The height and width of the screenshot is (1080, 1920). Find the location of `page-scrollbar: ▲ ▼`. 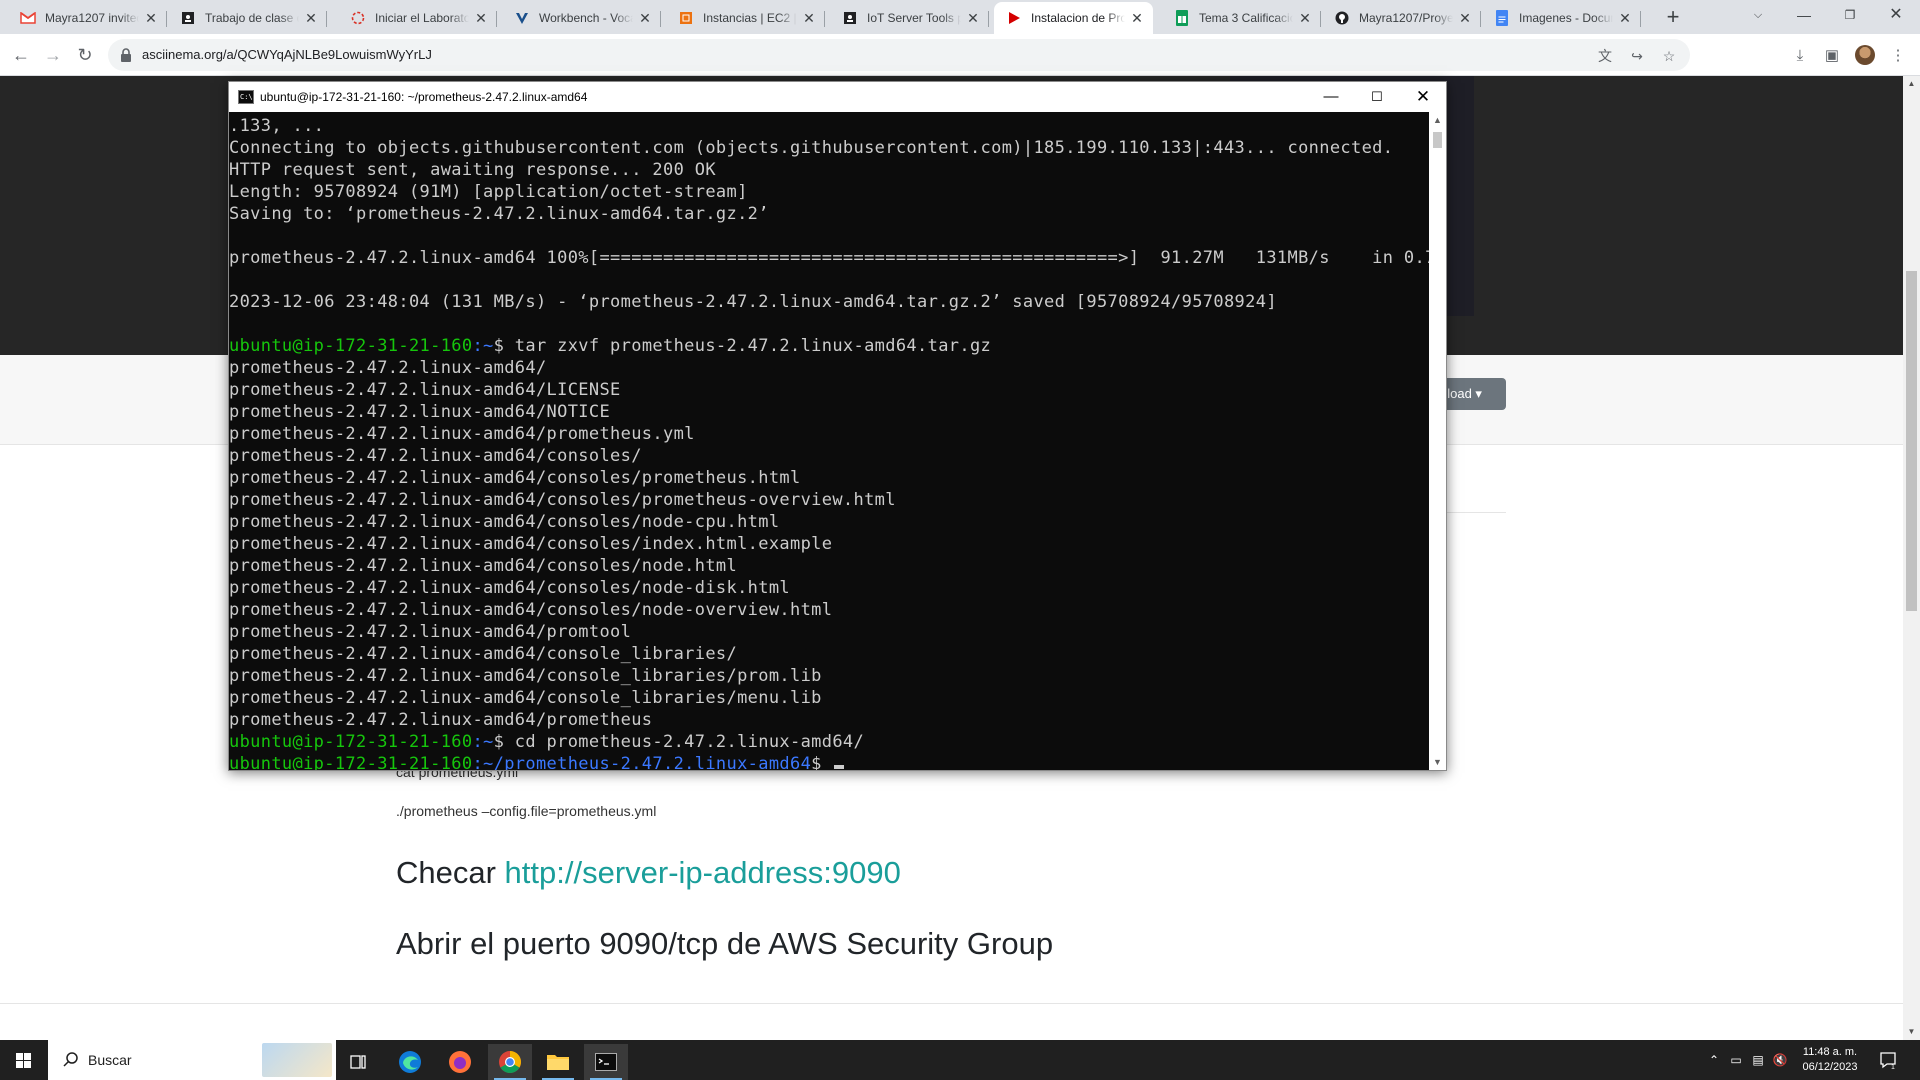

page-scrollbar: ▲ ▼ is located at coordinates (1911, 558).